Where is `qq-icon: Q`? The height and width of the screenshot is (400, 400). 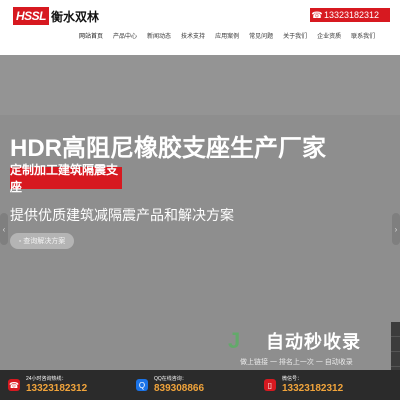 qq-icon: Q is located at coordinates (142, 385).